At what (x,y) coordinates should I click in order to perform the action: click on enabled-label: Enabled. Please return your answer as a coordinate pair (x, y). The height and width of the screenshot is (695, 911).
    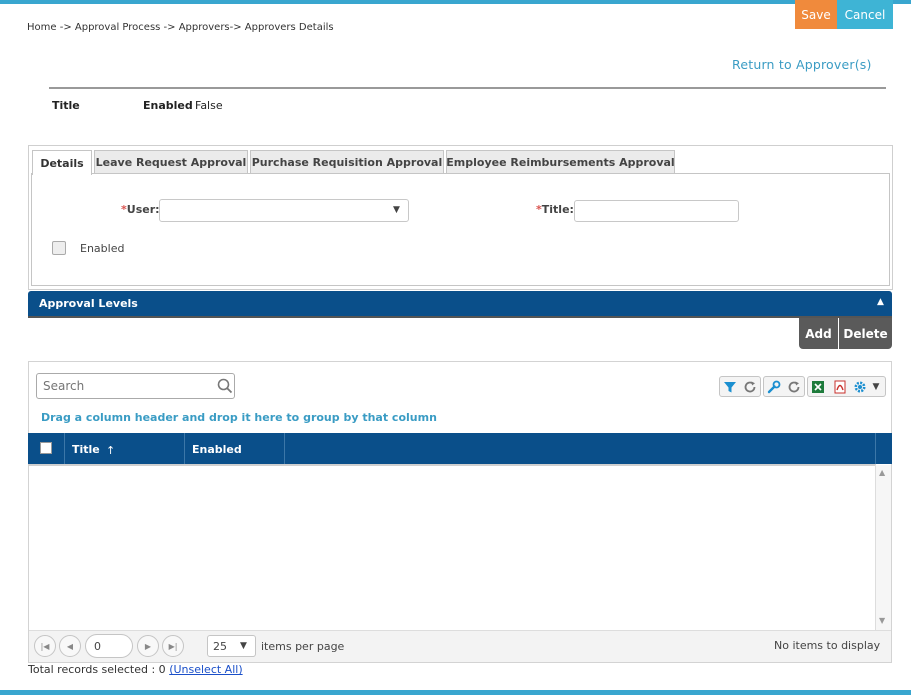
    Looking at the image, I should click on (102, 248).